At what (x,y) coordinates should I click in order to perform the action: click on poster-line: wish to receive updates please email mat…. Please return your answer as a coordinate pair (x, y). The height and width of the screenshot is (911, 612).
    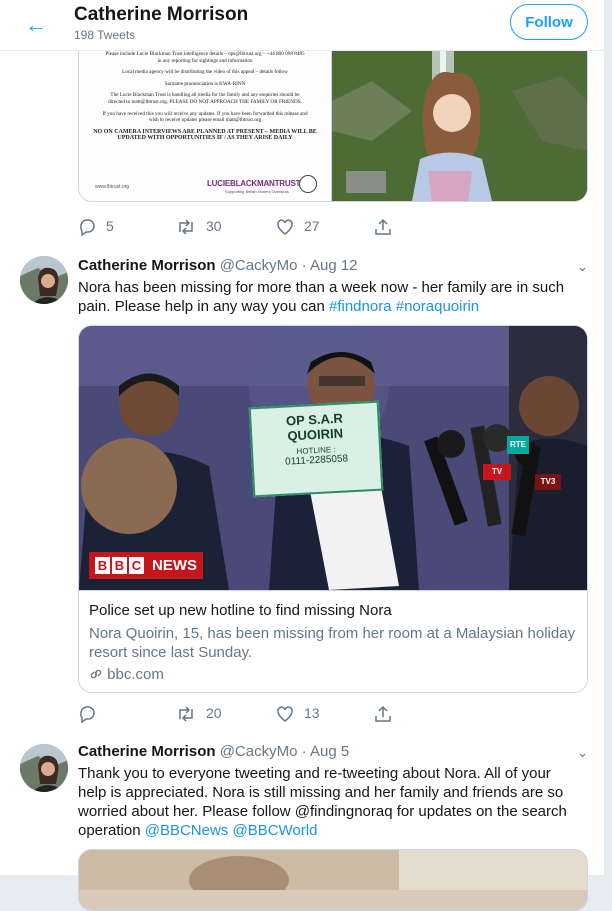
    Looking at the image, I should click on (205, 120).